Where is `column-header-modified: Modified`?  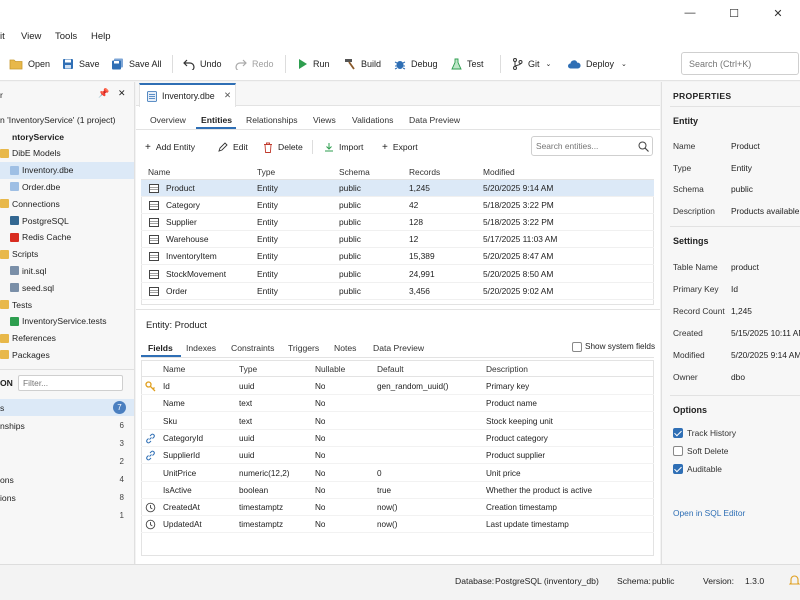
column-header-modified: Modified is located at coordinates (499, 172).